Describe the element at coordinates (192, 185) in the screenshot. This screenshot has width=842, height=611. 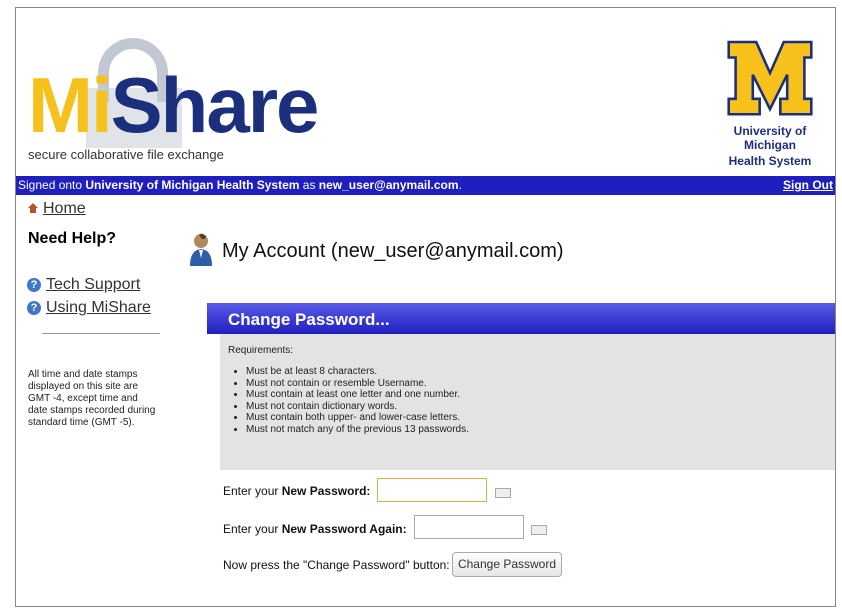
I see `bar-org: University of Michigan Health System` at that location.